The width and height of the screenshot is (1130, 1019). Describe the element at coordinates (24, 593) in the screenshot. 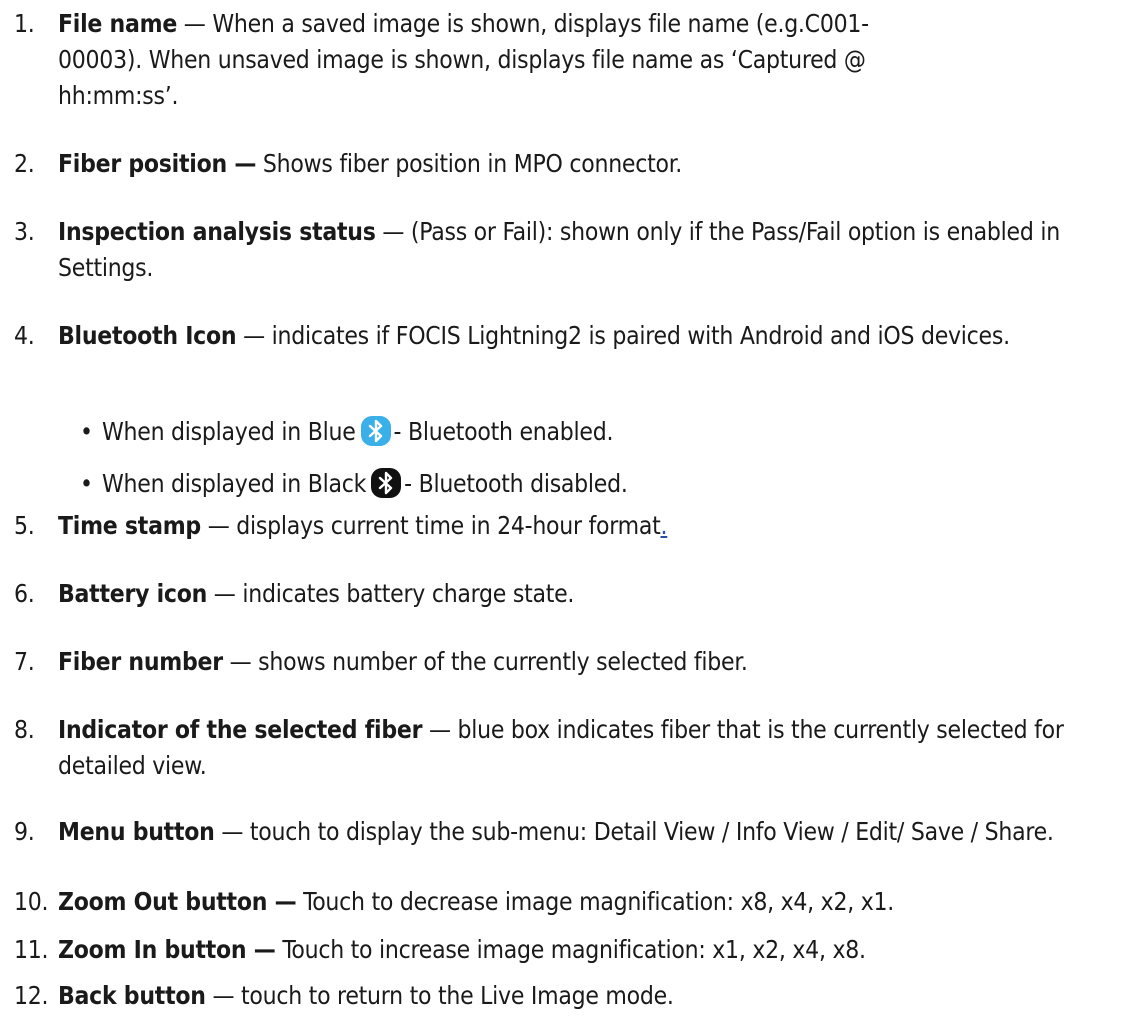

I see `item-number: 6.` at that location.